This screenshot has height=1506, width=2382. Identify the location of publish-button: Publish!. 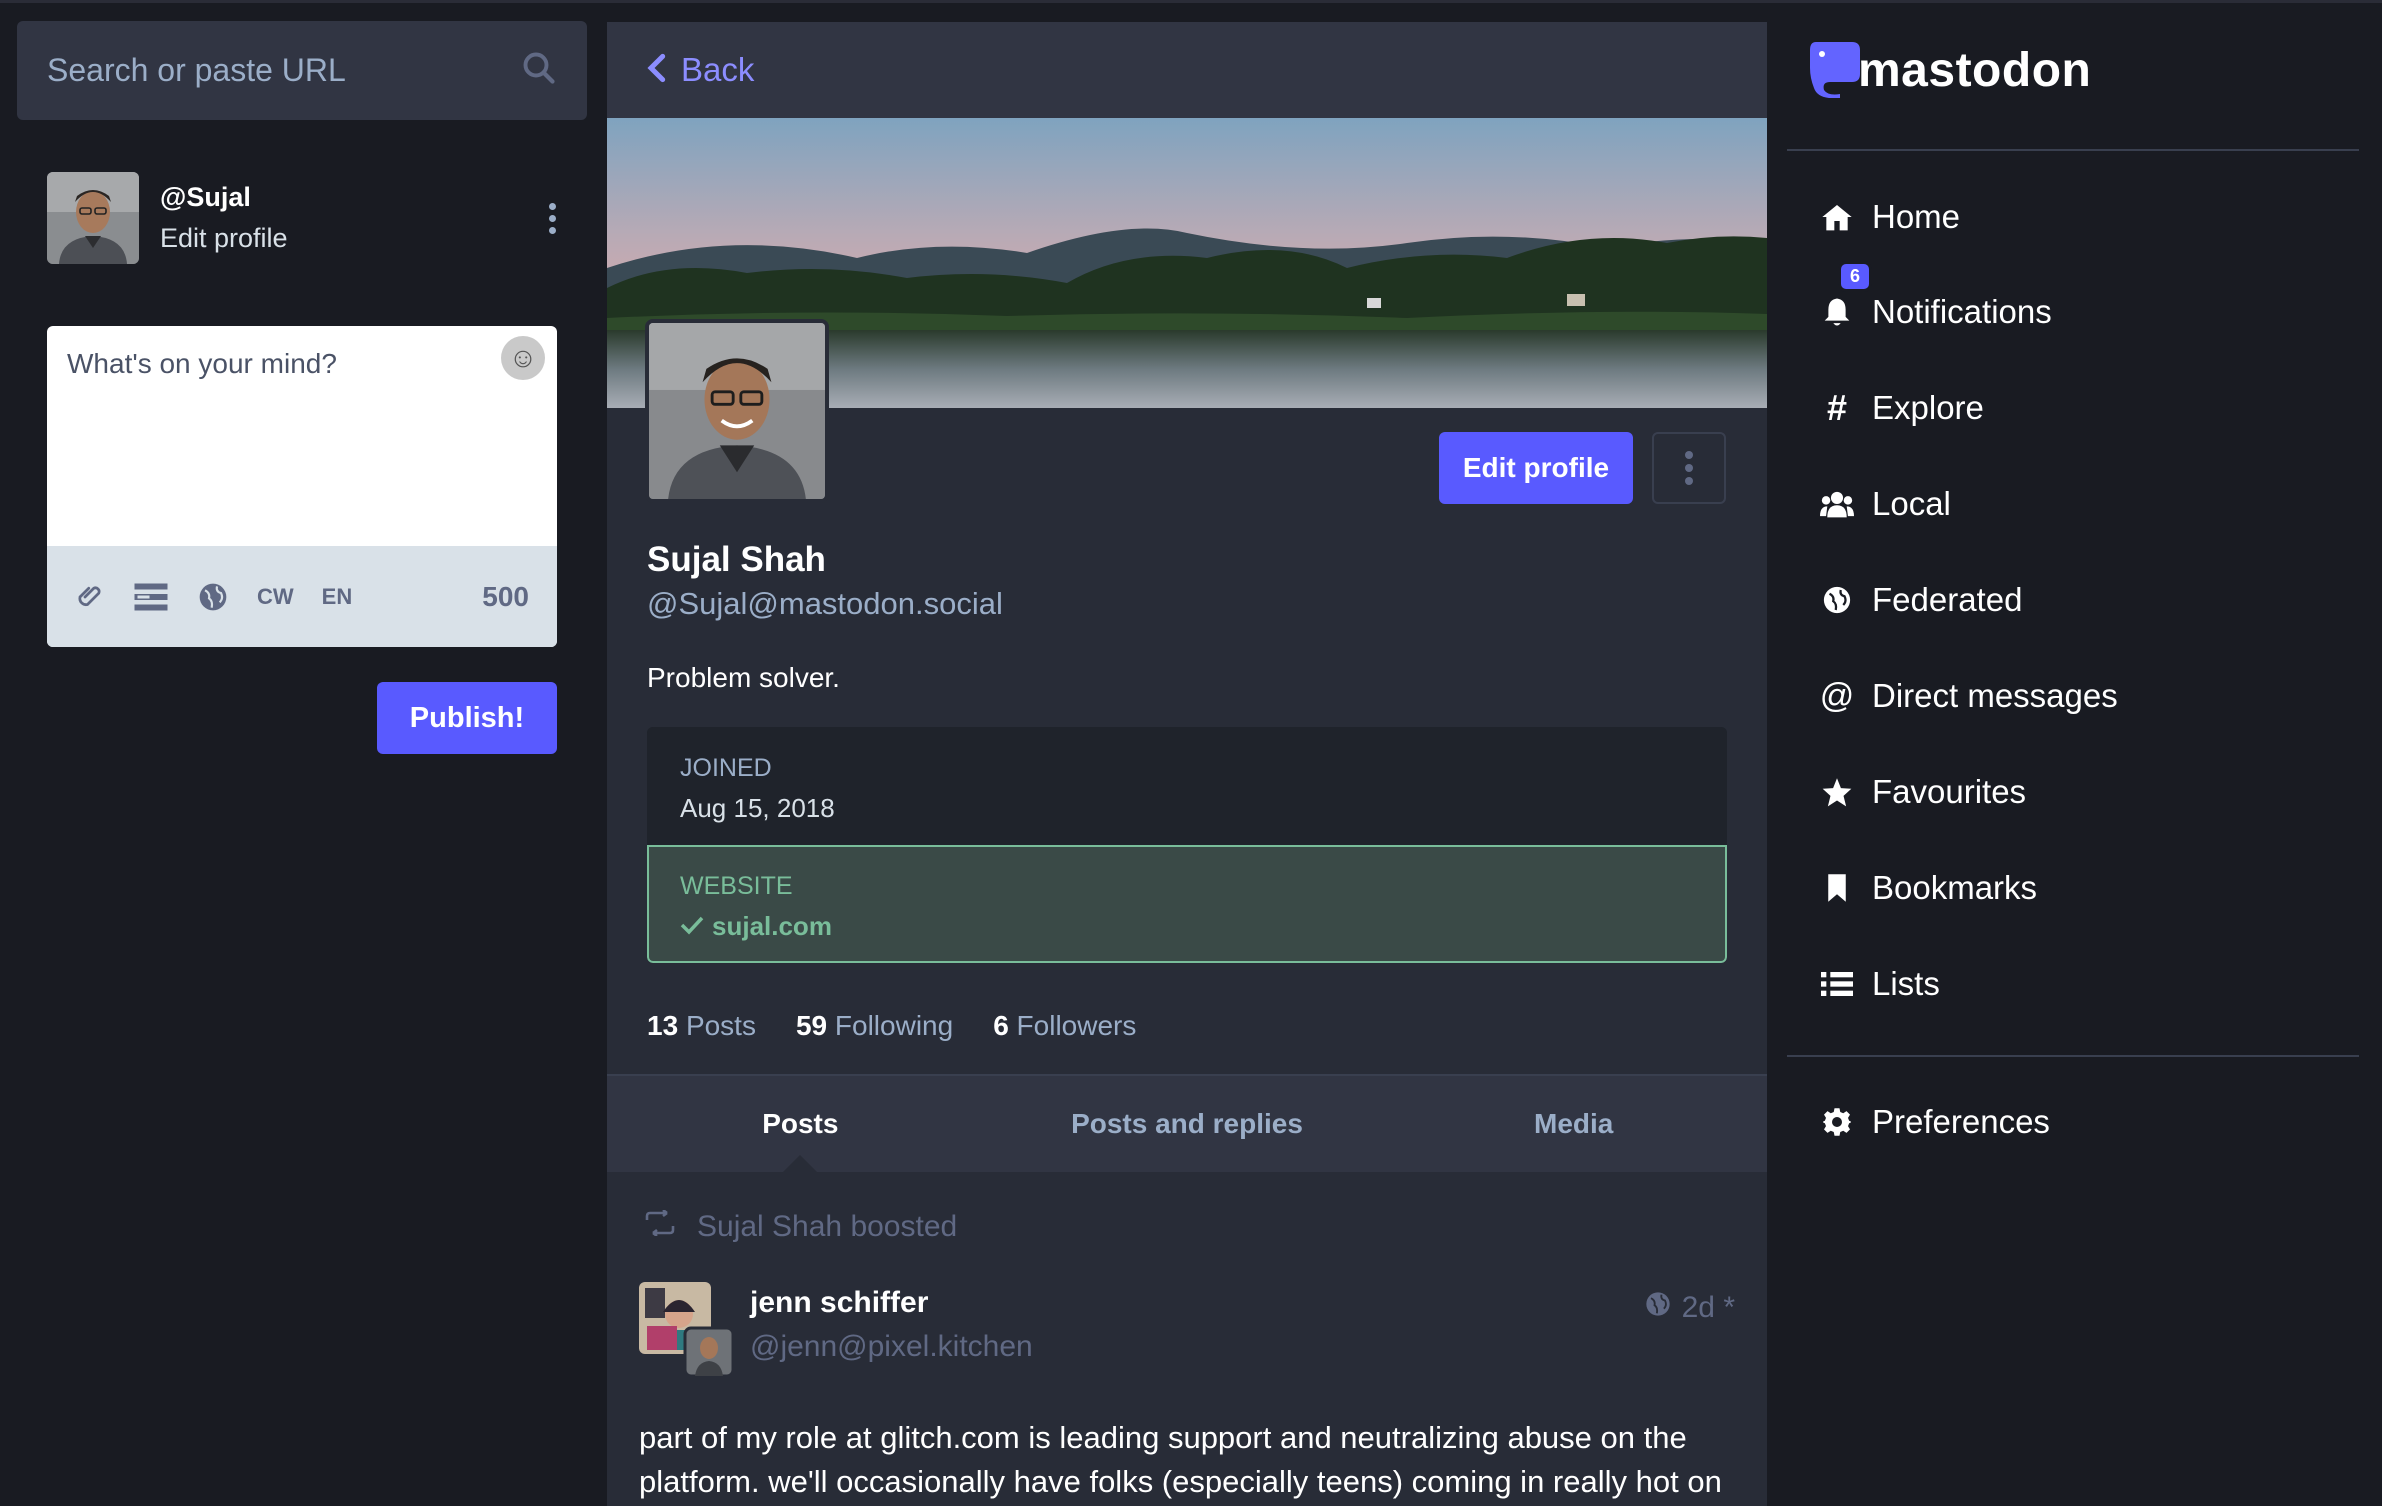
(467, 718).